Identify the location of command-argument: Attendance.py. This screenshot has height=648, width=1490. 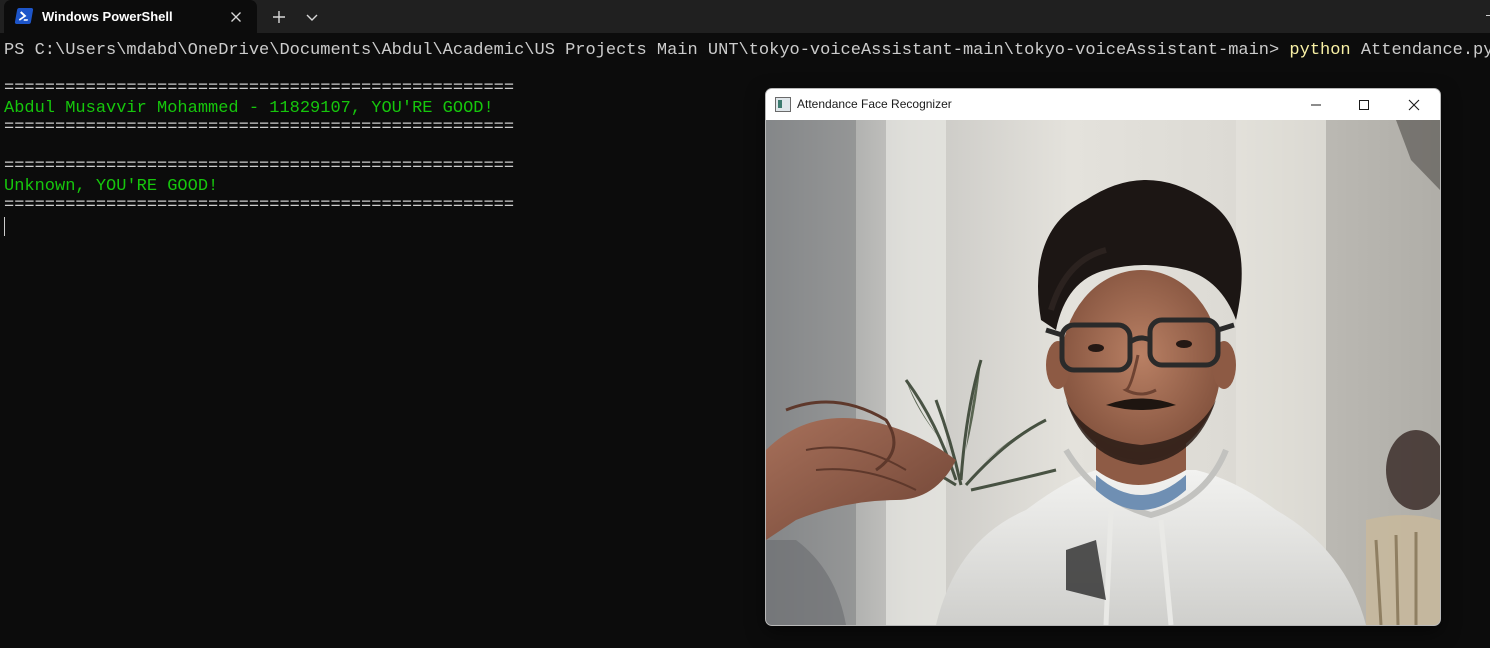
(1420, 50).